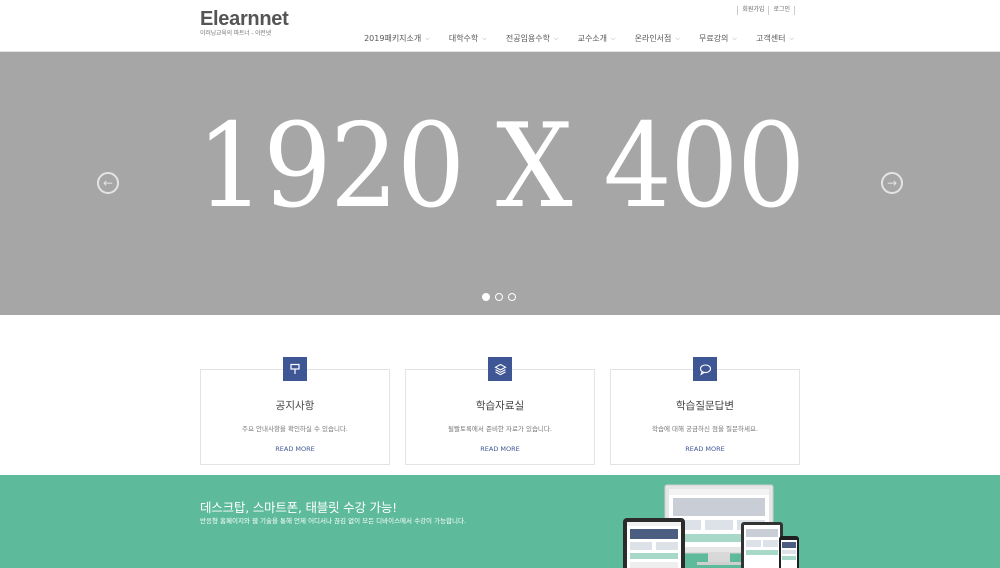  Describe the element at coordinates (592, 38) in the screenshot. I see `nav-label: 교수소개` at that location.